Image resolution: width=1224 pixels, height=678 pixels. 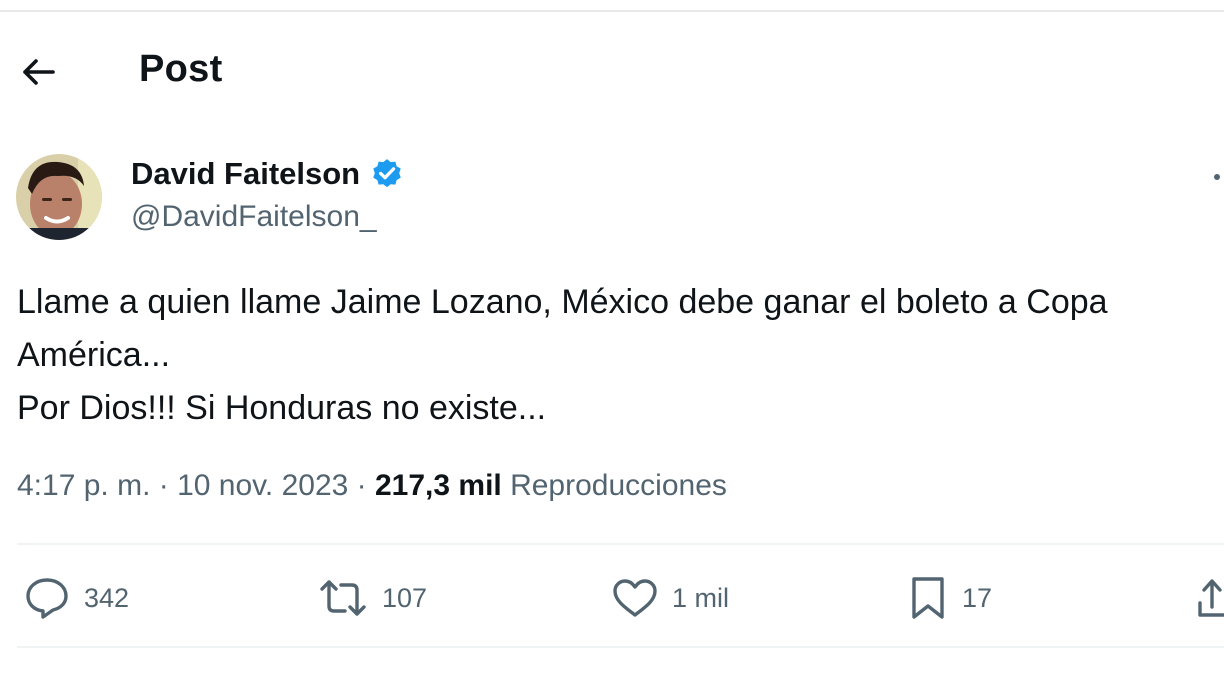 I want to click on verified-badge-icon, so click(x=387, y=173).